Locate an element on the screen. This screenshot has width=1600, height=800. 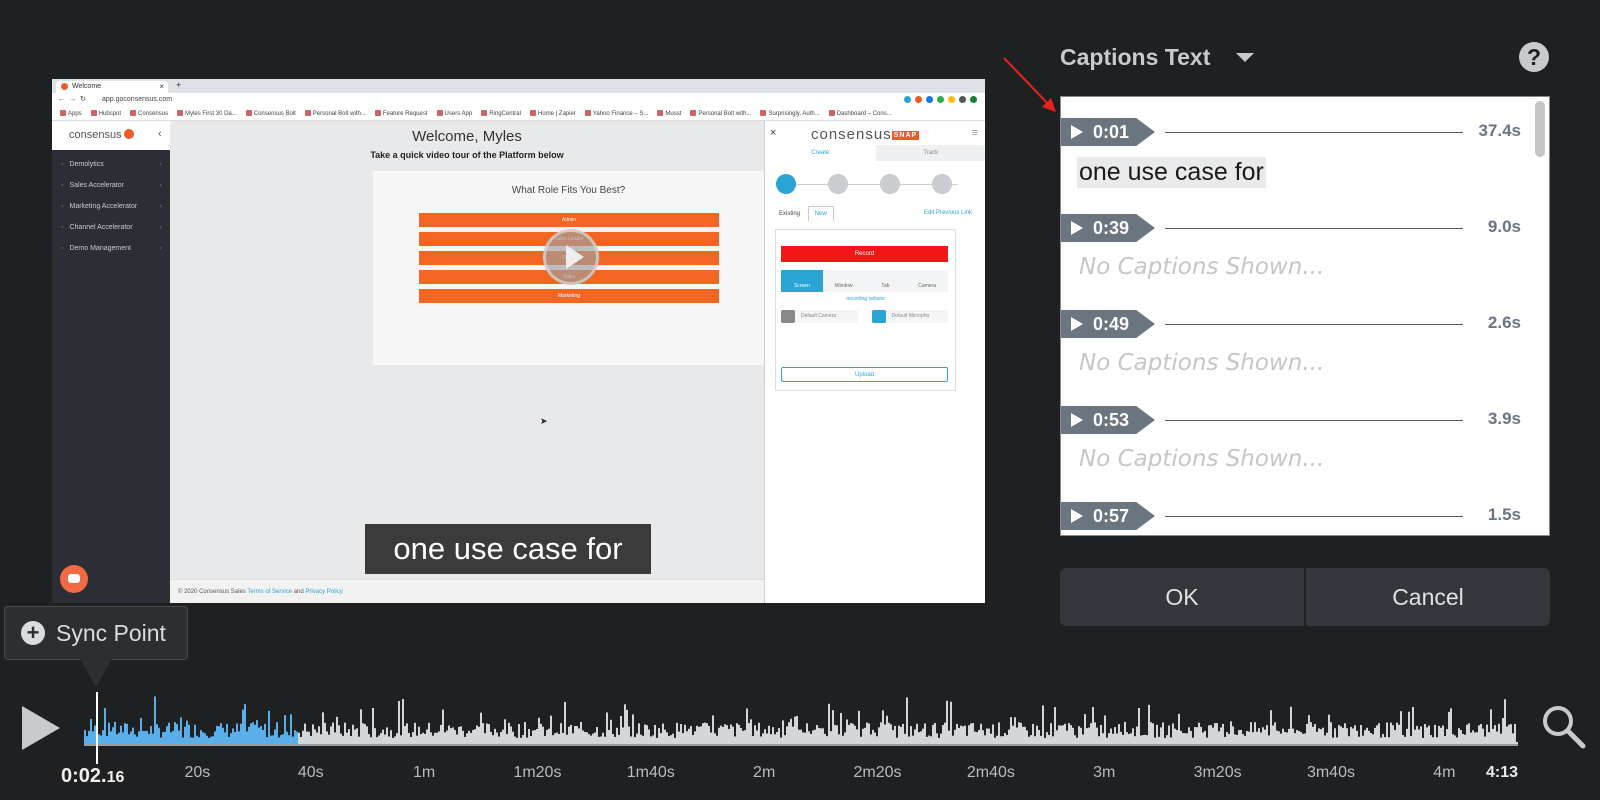
waveform-baseline is located at coordinates (801, 745).